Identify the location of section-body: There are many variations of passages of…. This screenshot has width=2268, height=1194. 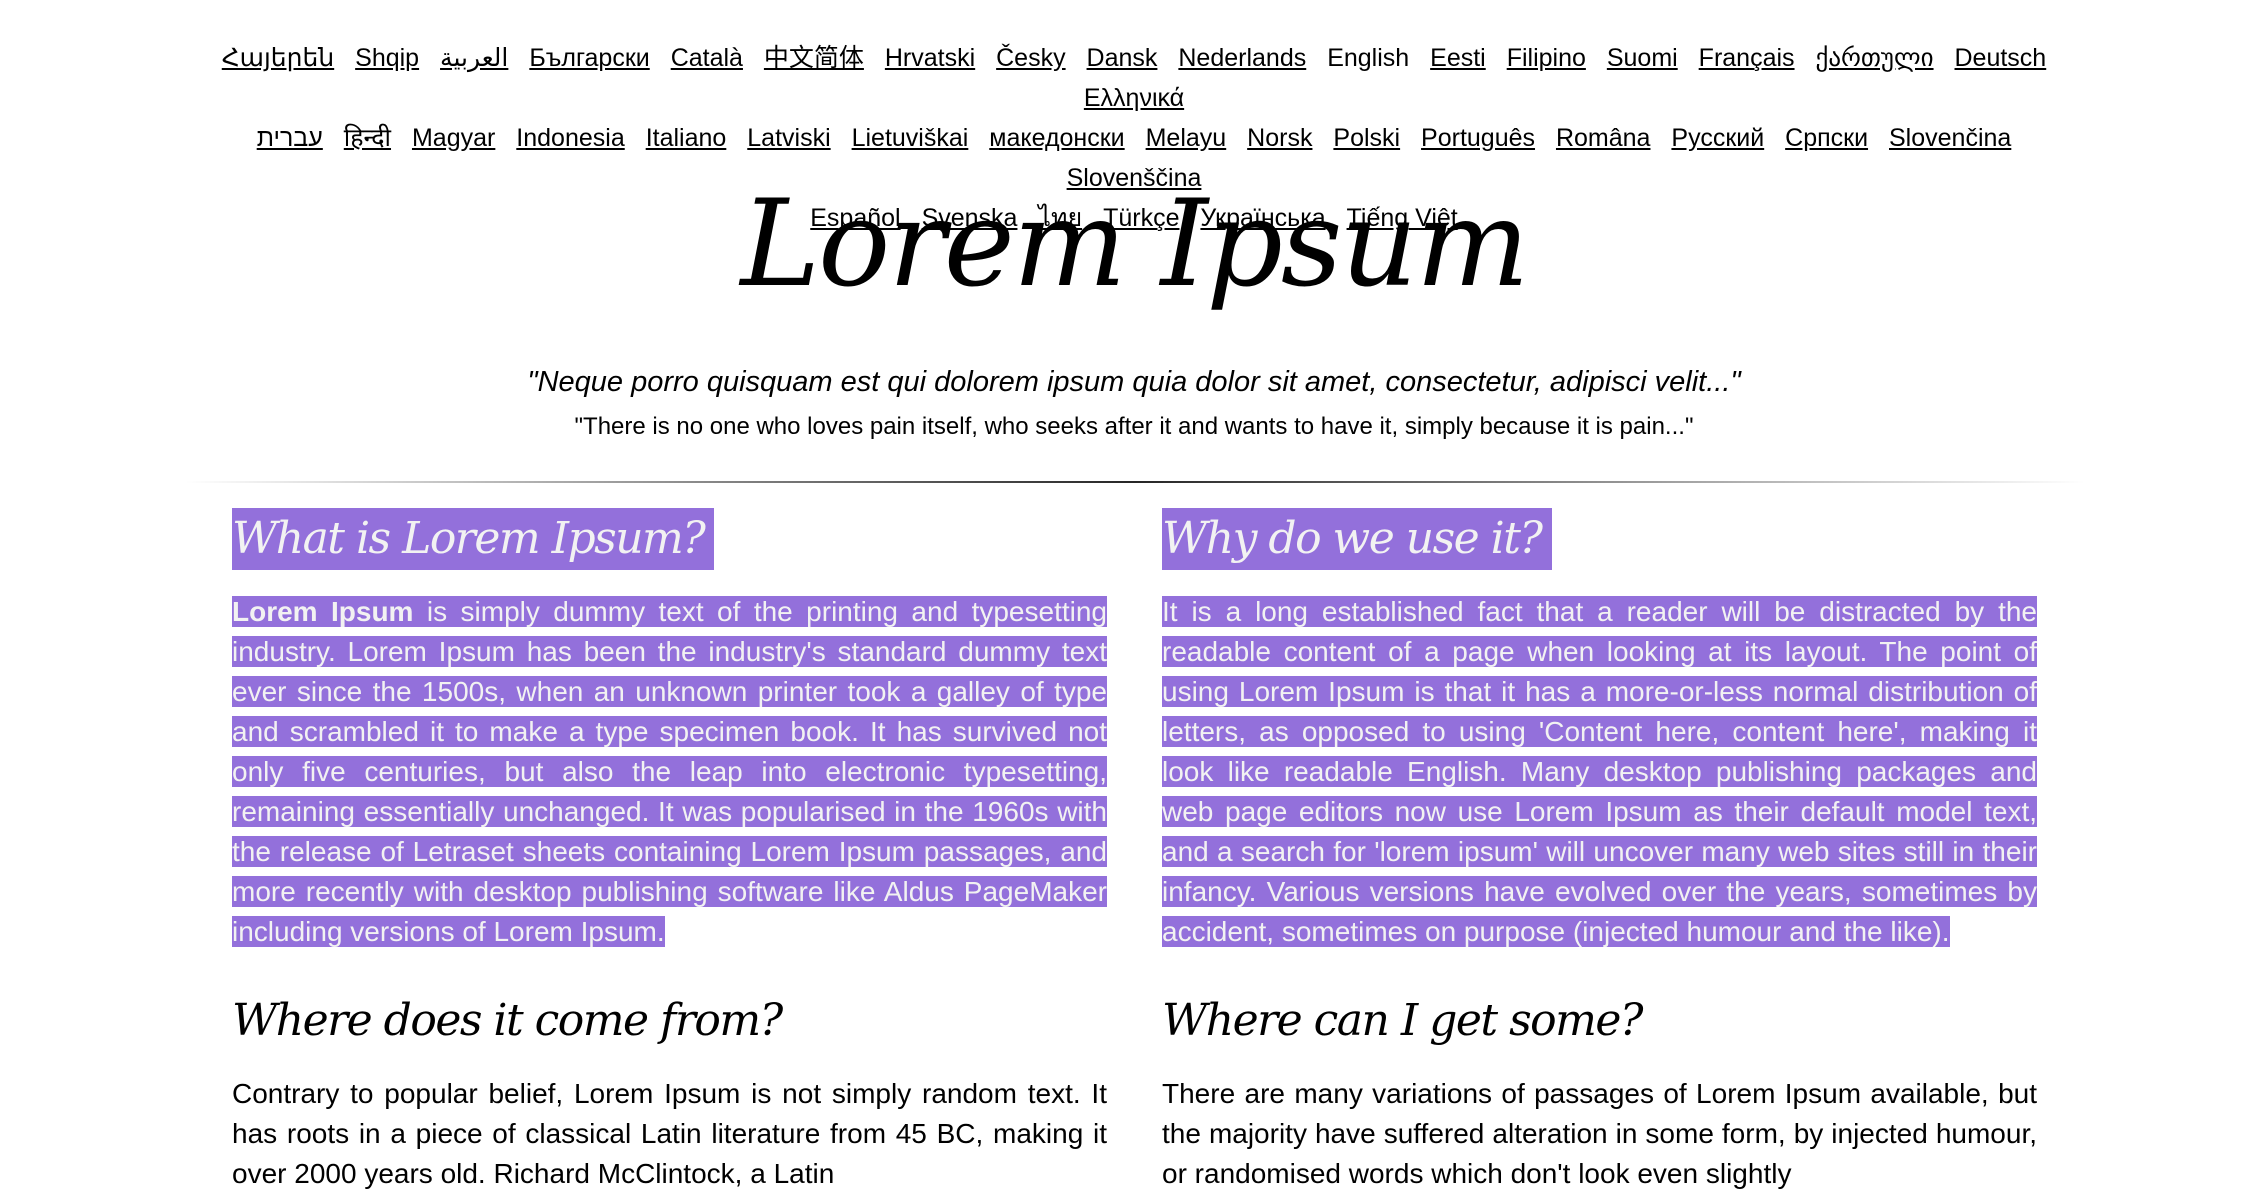
(1599, 1133).